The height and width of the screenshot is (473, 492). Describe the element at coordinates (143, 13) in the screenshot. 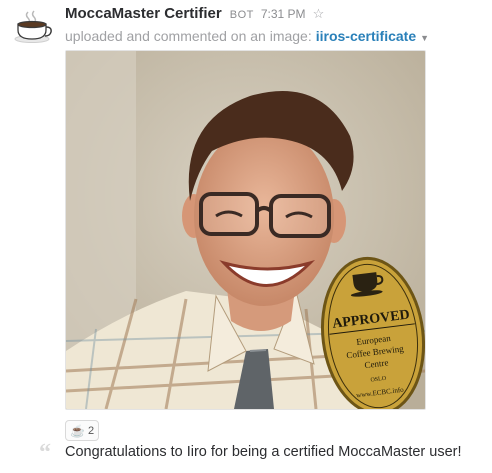

I see `sender-name: MoccaMaster Certifier` at that location.